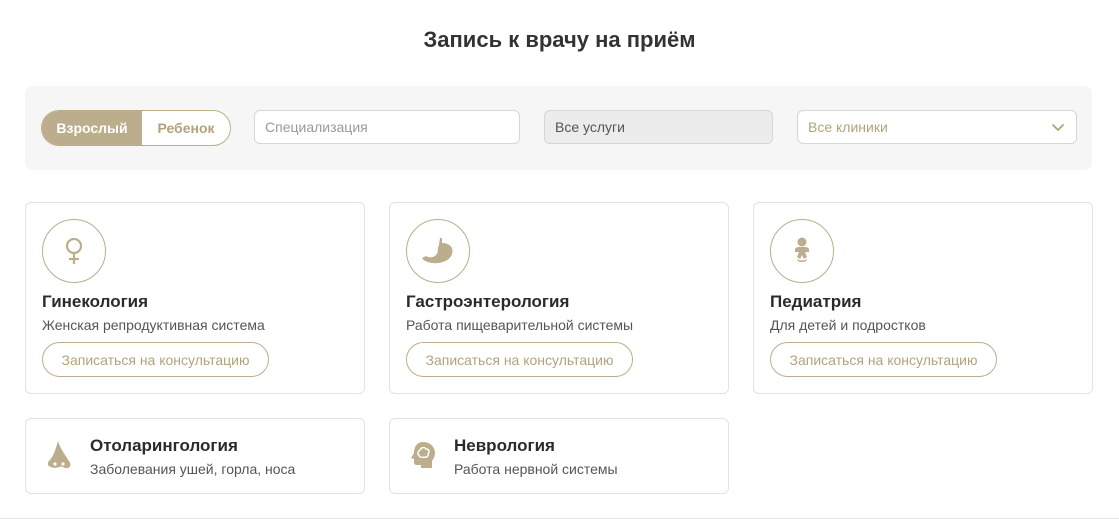 This screenshot has height=530, width=1119. What do you see at coordinates (520, 325) in the screenshot?
I see `specialty-subtitle: Работа пищеварительной системы` at bounding box center [520, 325].